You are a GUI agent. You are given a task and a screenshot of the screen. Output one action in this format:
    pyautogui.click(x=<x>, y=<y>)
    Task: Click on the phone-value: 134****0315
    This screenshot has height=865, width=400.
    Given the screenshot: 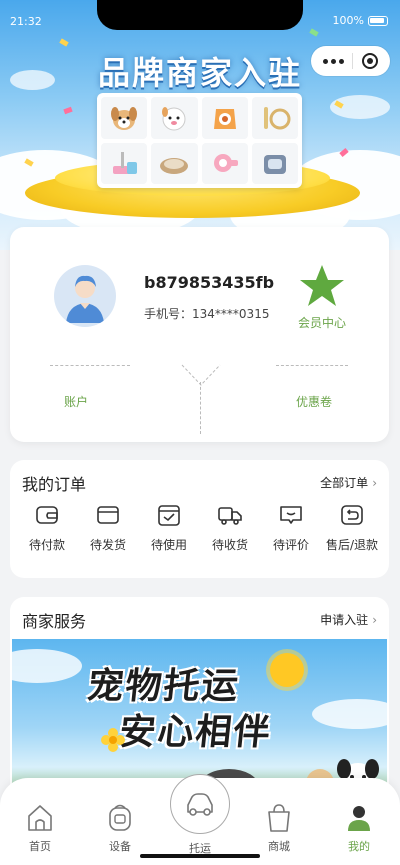 What is the action you would take?
    pyautogui.click(x=231, y=314)
    